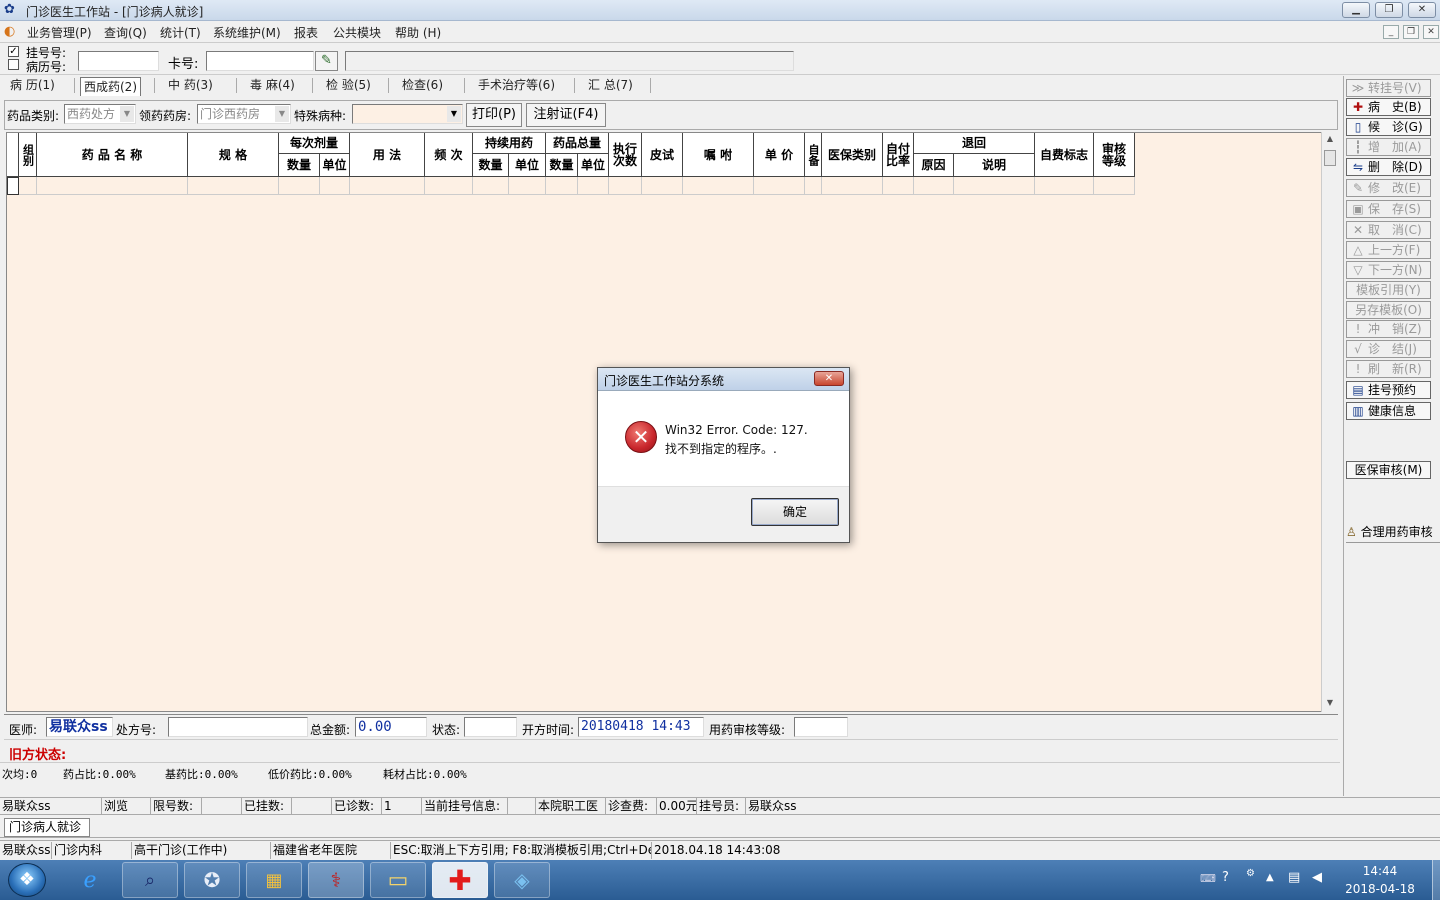  What do you see at coordinates (348, 85) in the screenshot?
I see `tab-lab-tests: 检 验(5)` at bounding box center [348, 85].